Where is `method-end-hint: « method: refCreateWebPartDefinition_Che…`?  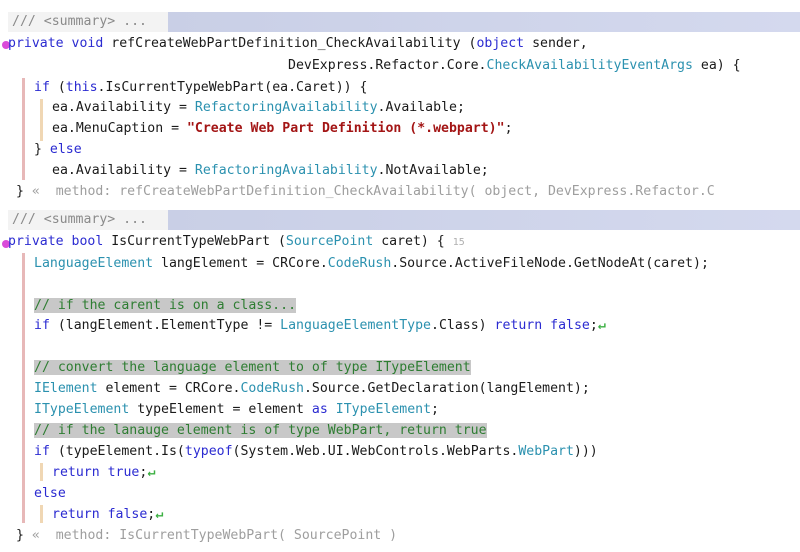 method-end-hint: « method: refCreateWebPartDefinition_Che… is located at coordinates (373, 191).